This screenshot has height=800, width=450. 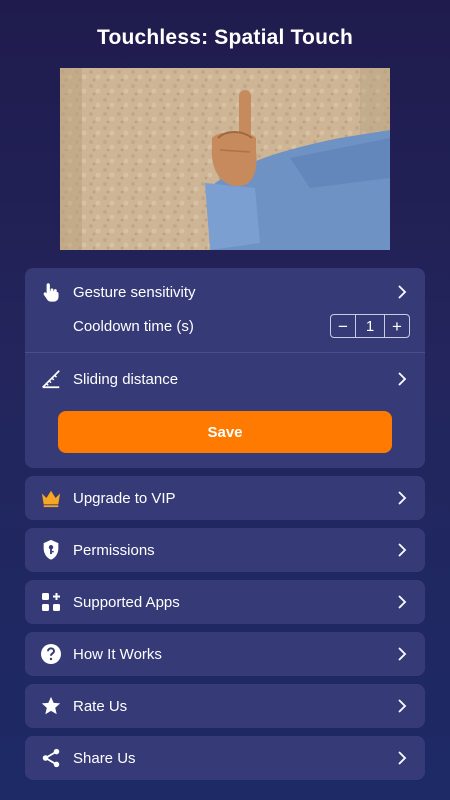 I want to click on menu-item-label: Supported Apps, so click(x=126, y=602).